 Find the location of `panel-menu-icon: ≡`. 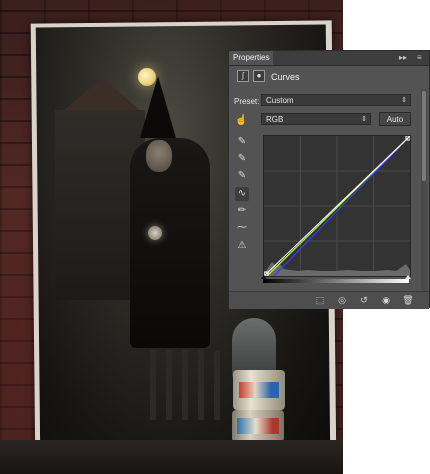

panel-menu-icon: ≡ is located at coordinates (419, 58).